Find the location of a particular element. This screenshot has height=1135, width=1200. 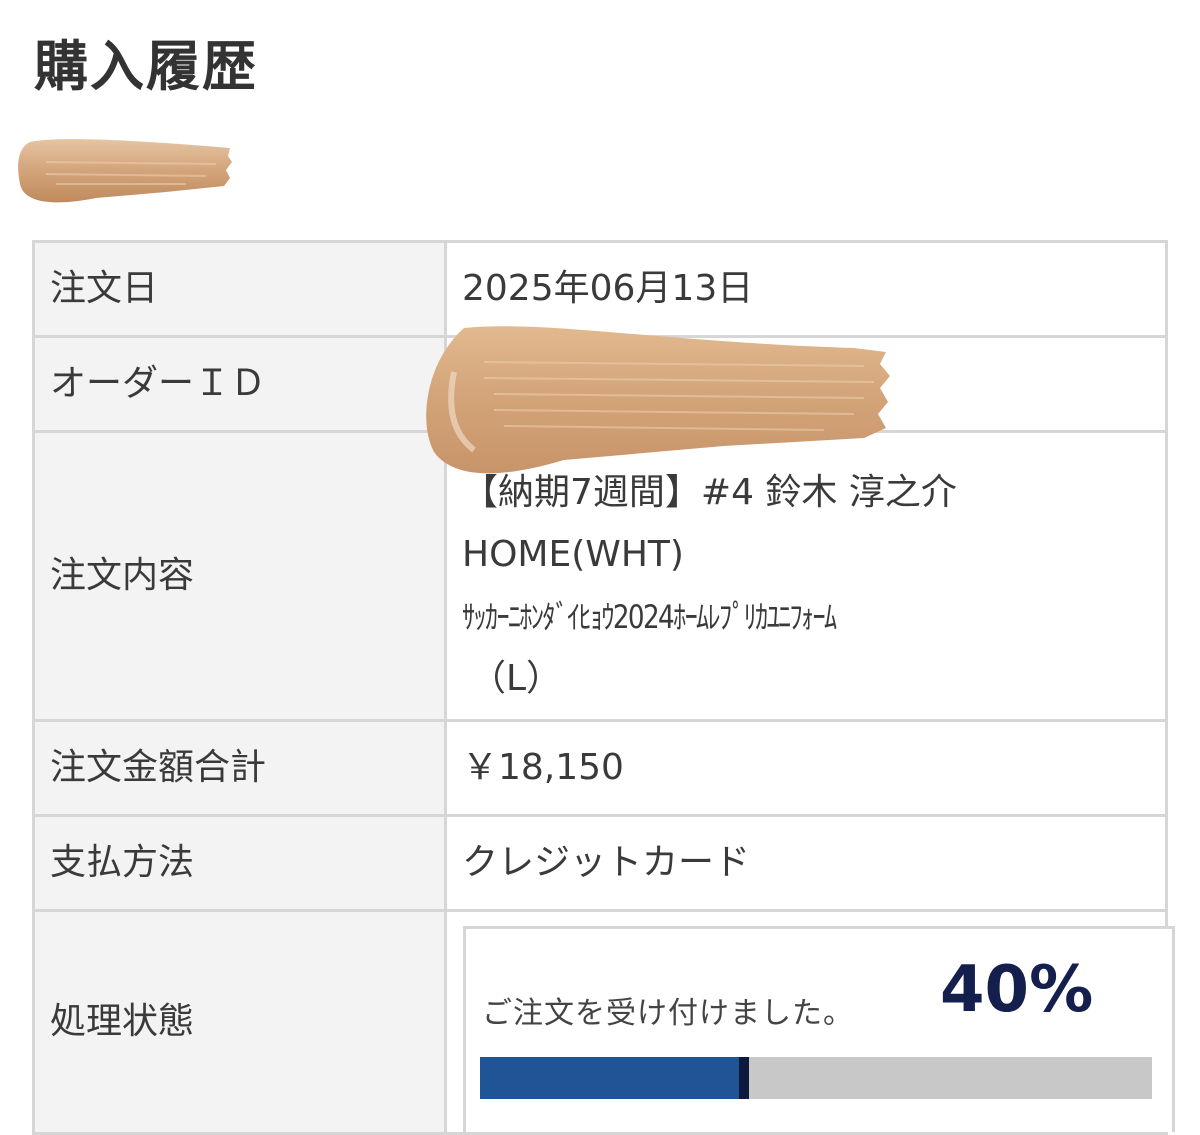

status-message: ご注文を受け付けました。 is located at coordinates (668, 1013).